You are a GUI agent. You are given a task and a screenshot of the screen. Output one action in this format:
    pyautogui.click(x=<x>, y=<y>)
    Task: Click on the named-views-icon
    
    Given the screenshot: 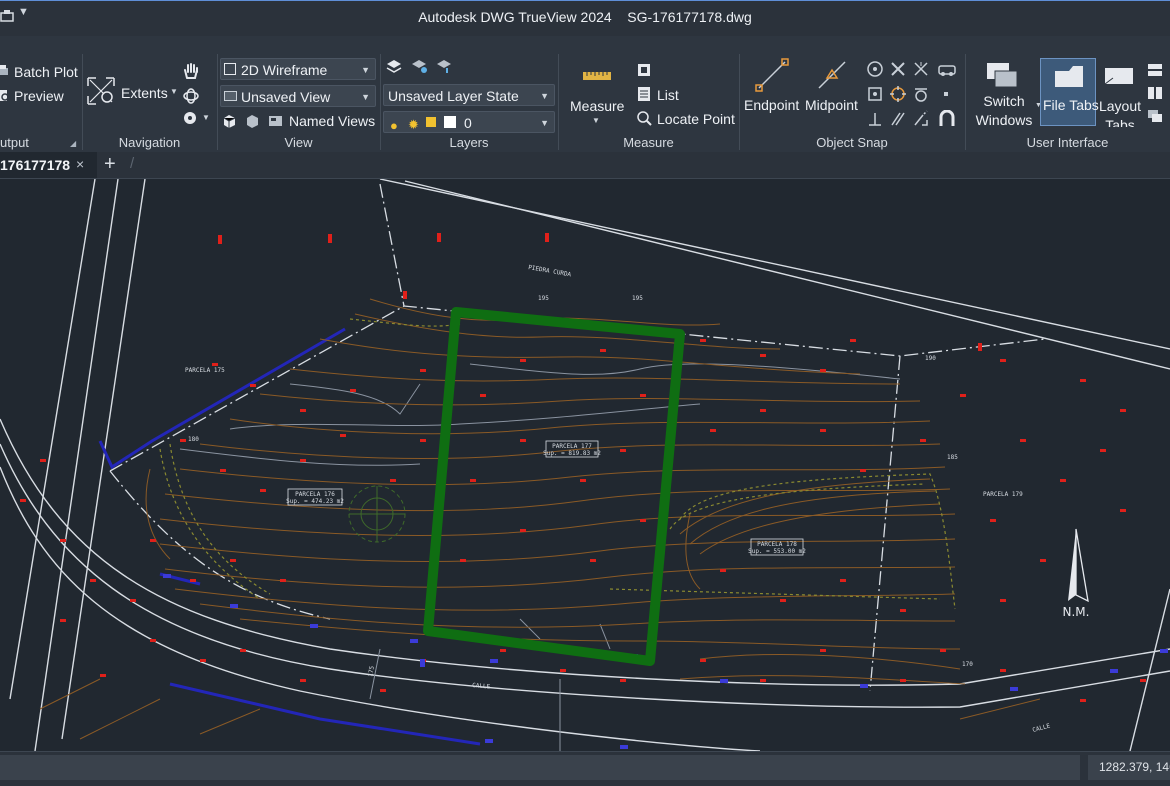 What is the action you would take?
    pyautogui.click(x=276, y=121)
    